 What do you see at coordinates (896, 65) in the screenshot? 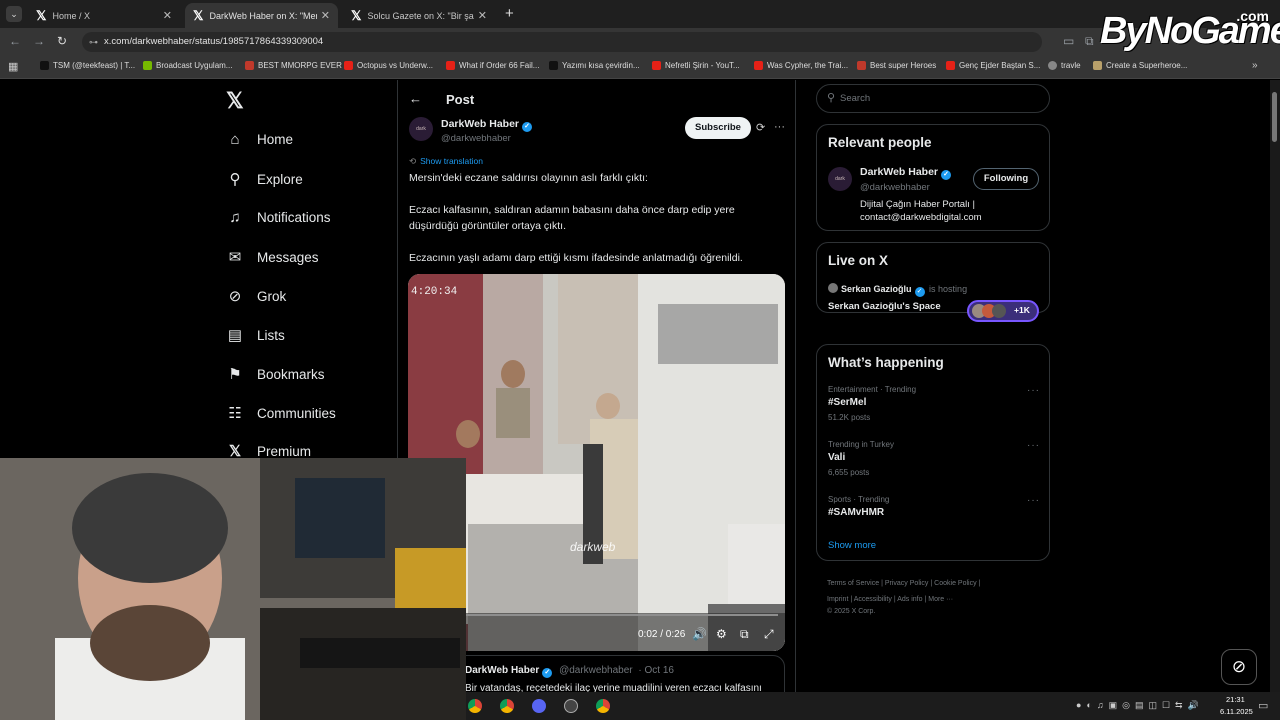
I see `bookmark: Best super Heroes` at bounding box center [896, 65].